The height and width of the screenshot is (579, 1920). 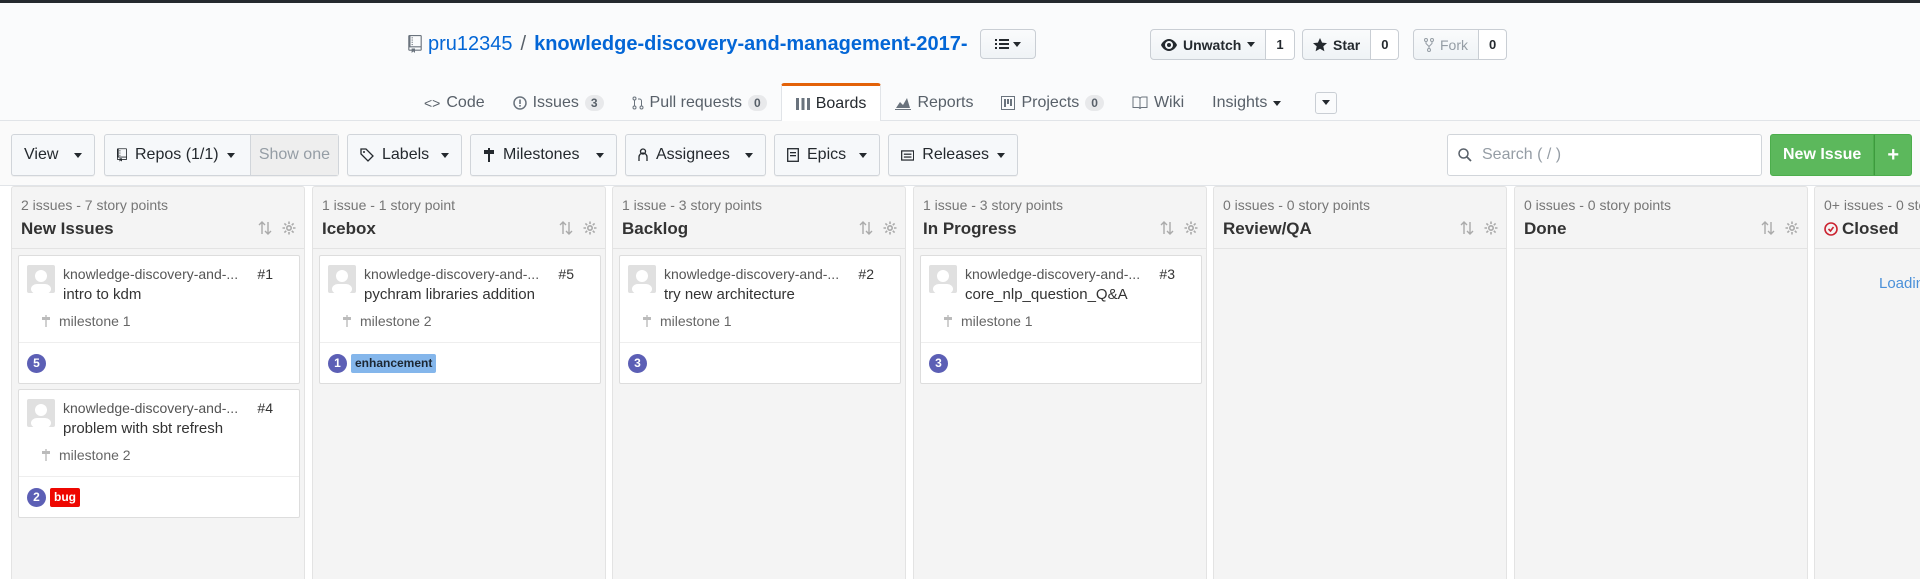 I want to click on projects-counter: 0, so click(x=1094, y=103).